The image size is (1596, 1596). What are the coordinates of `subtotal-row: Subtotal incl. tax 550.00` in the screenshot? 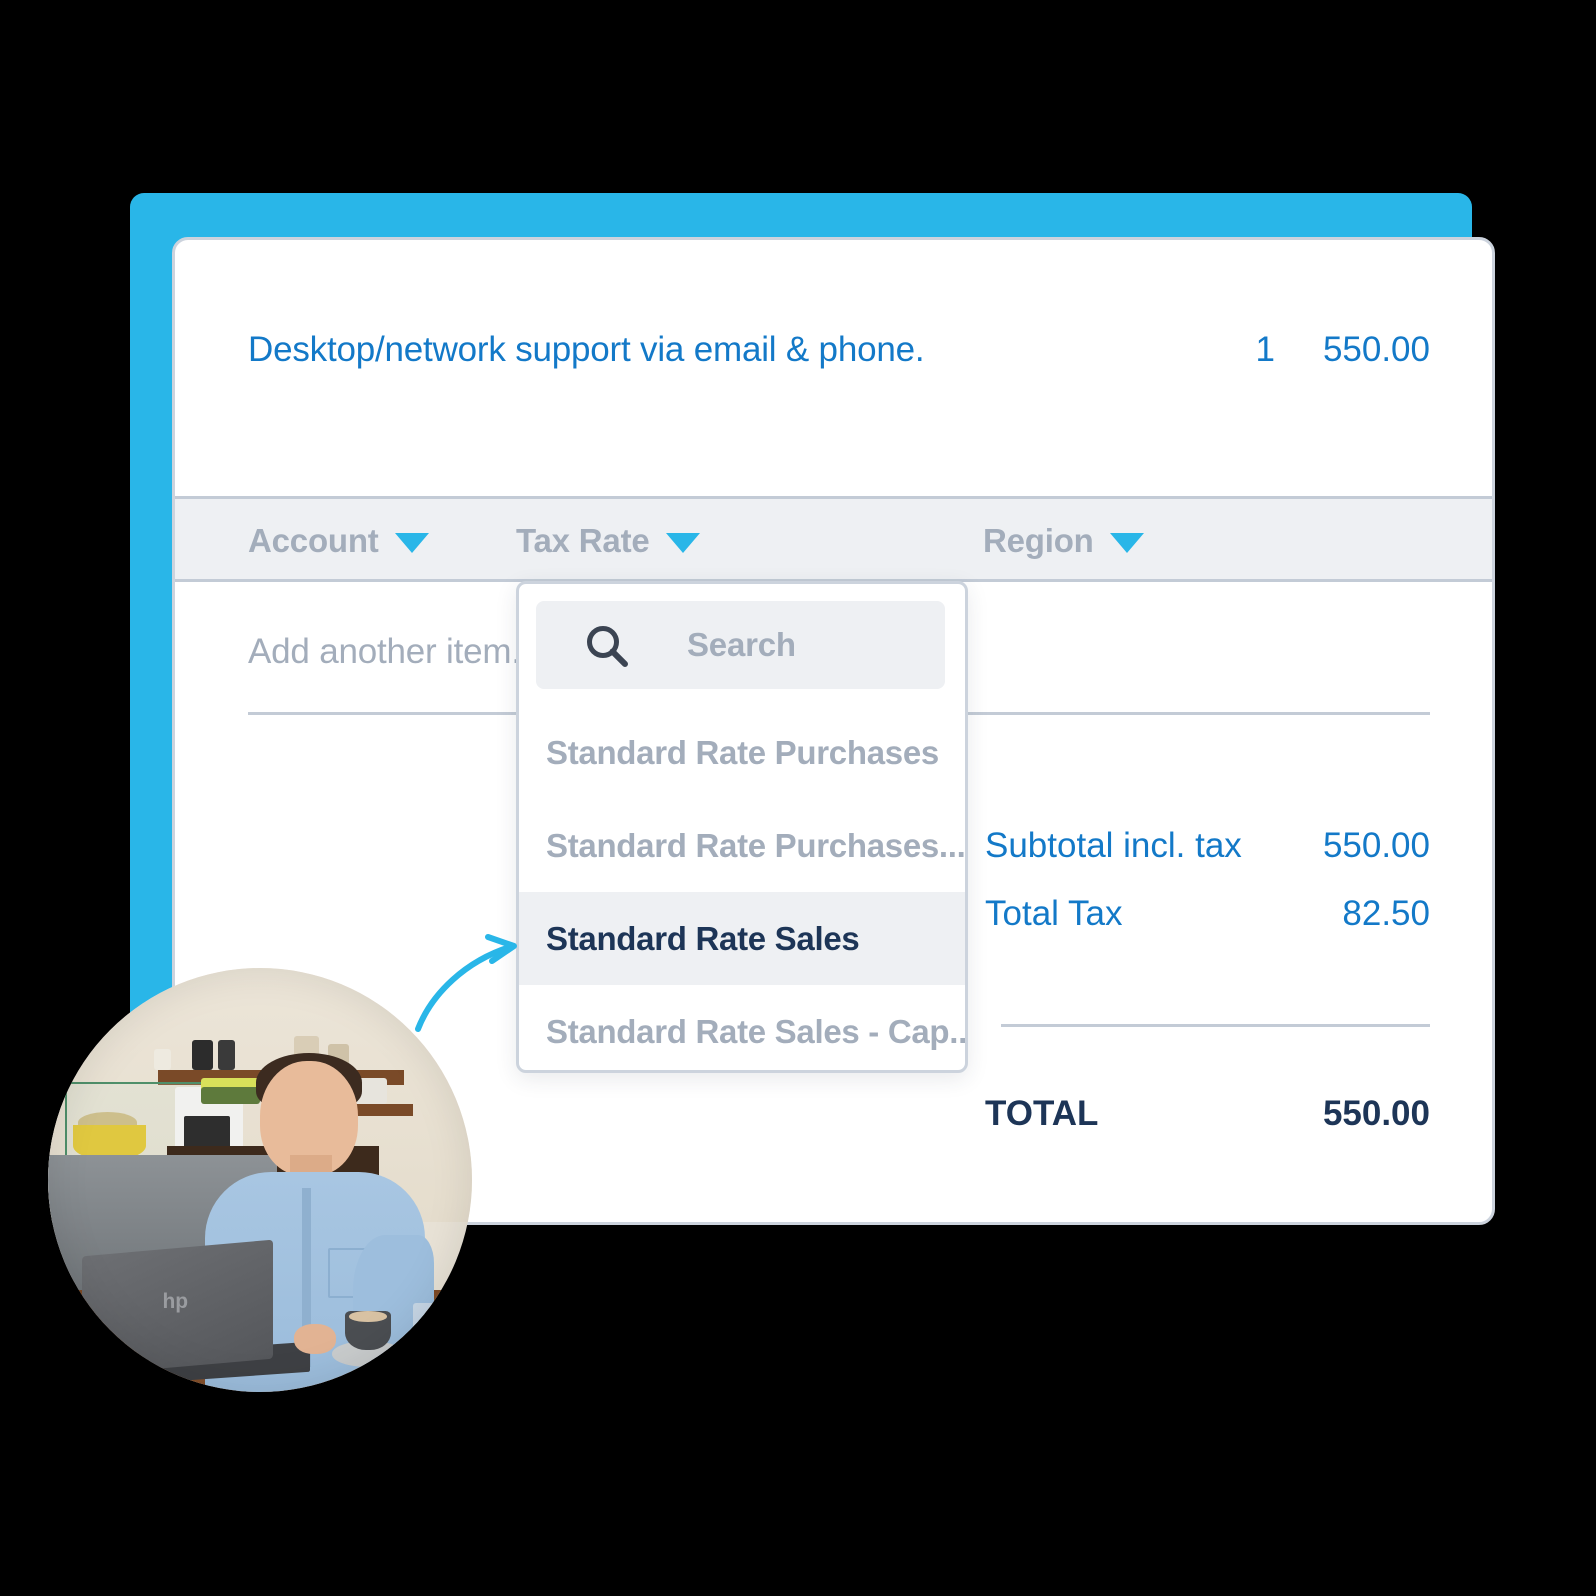 It's located at (1207, 846).